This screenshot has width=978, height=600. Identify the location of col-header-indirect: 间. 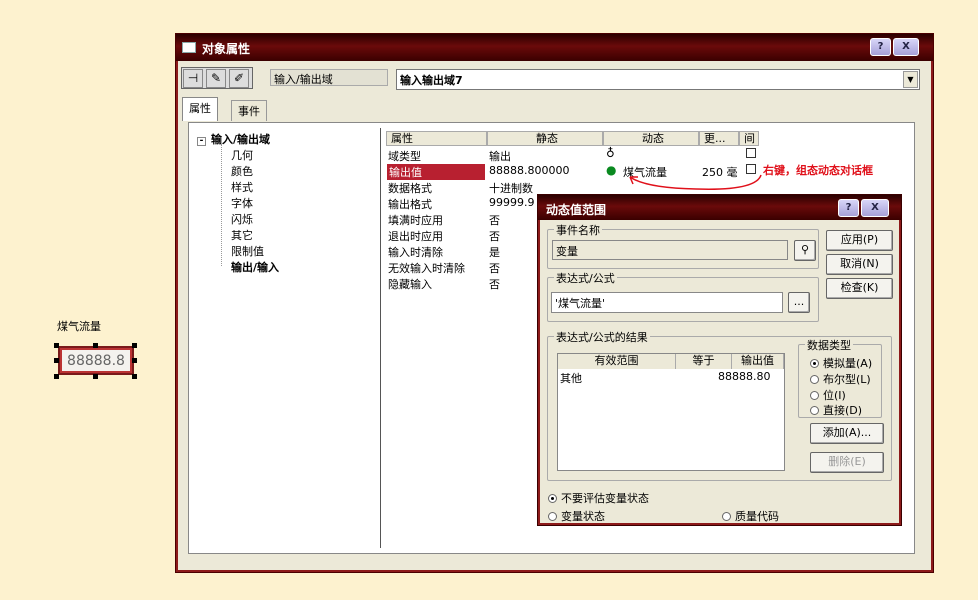
(749, 138).